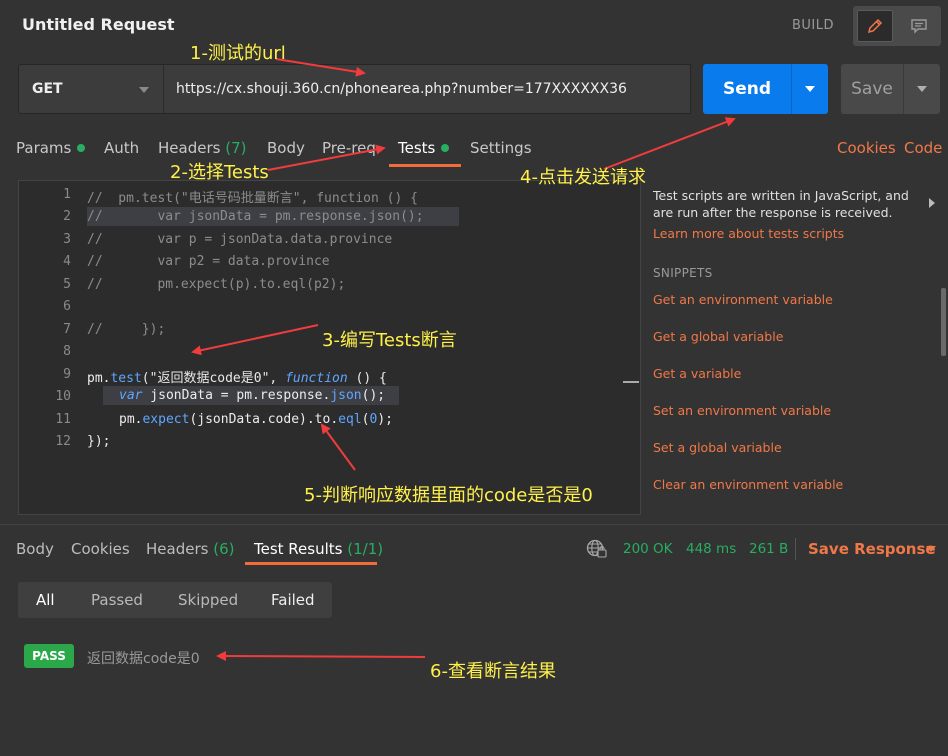 The image size is (948, 756). I want to click on snippet-item: Get a global variable, so click(718, 336).